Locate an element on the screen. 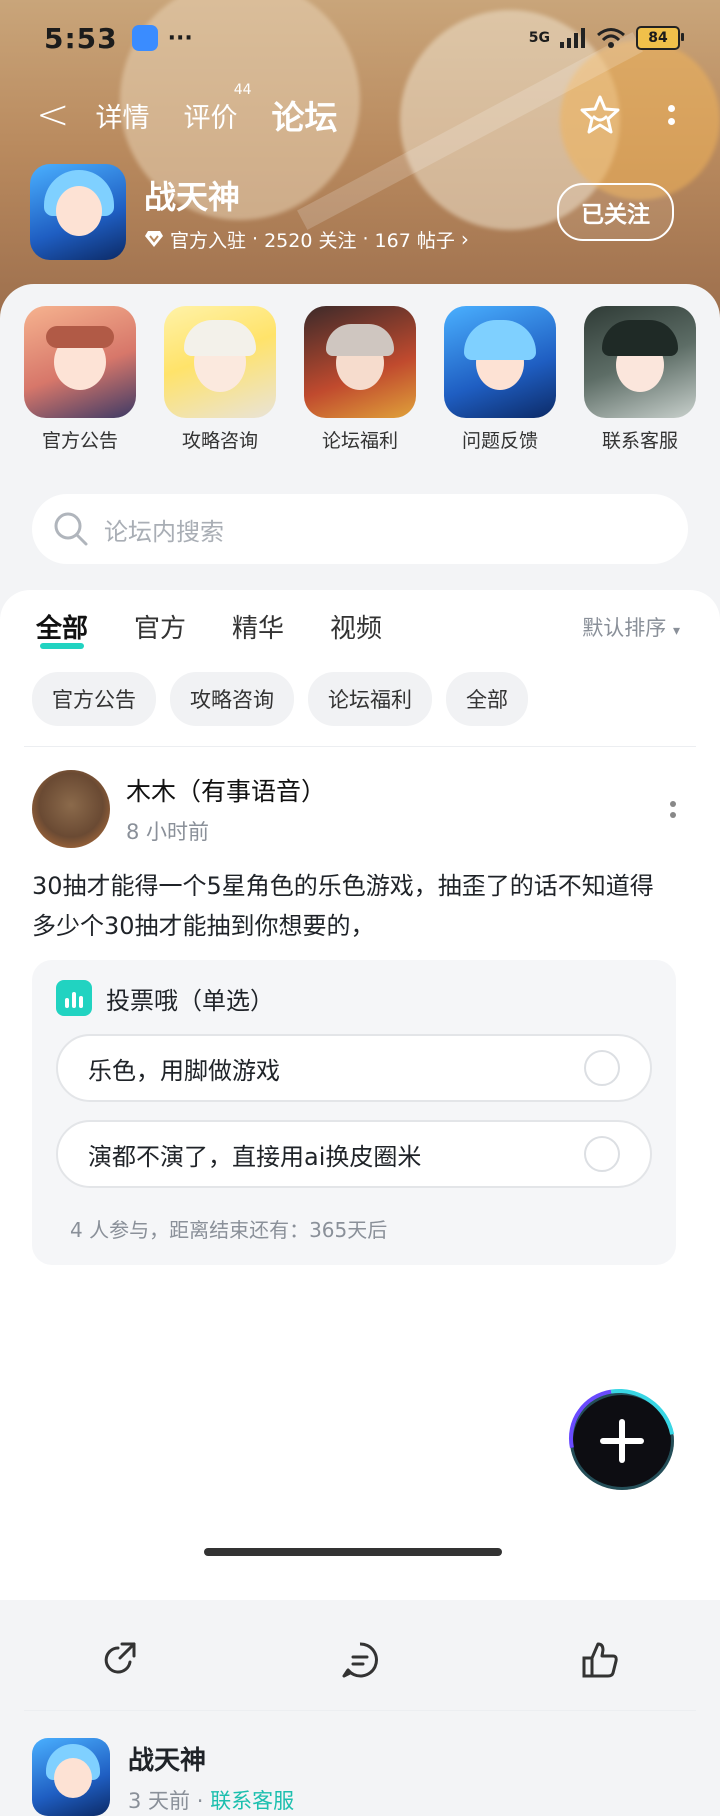 Image resolution: width=720 pixels, height=1816 pixels. post-more-icon is located at coordinates (673, 809).